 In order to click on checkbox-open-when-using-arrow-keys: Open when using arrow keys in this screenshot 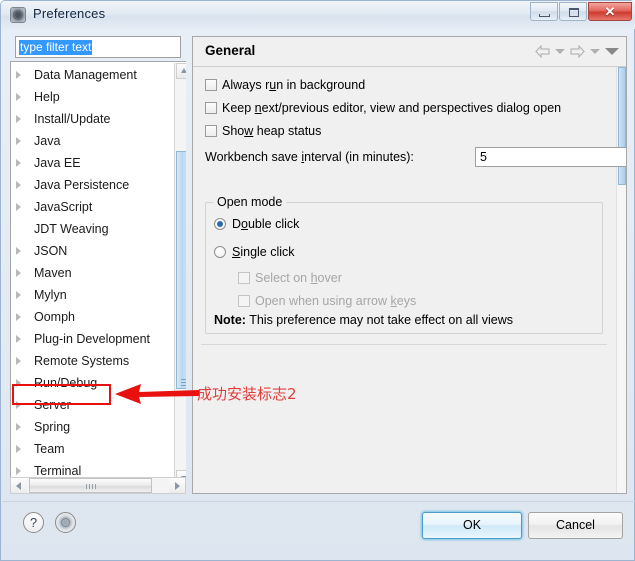, I will do `click(327, 301)`.